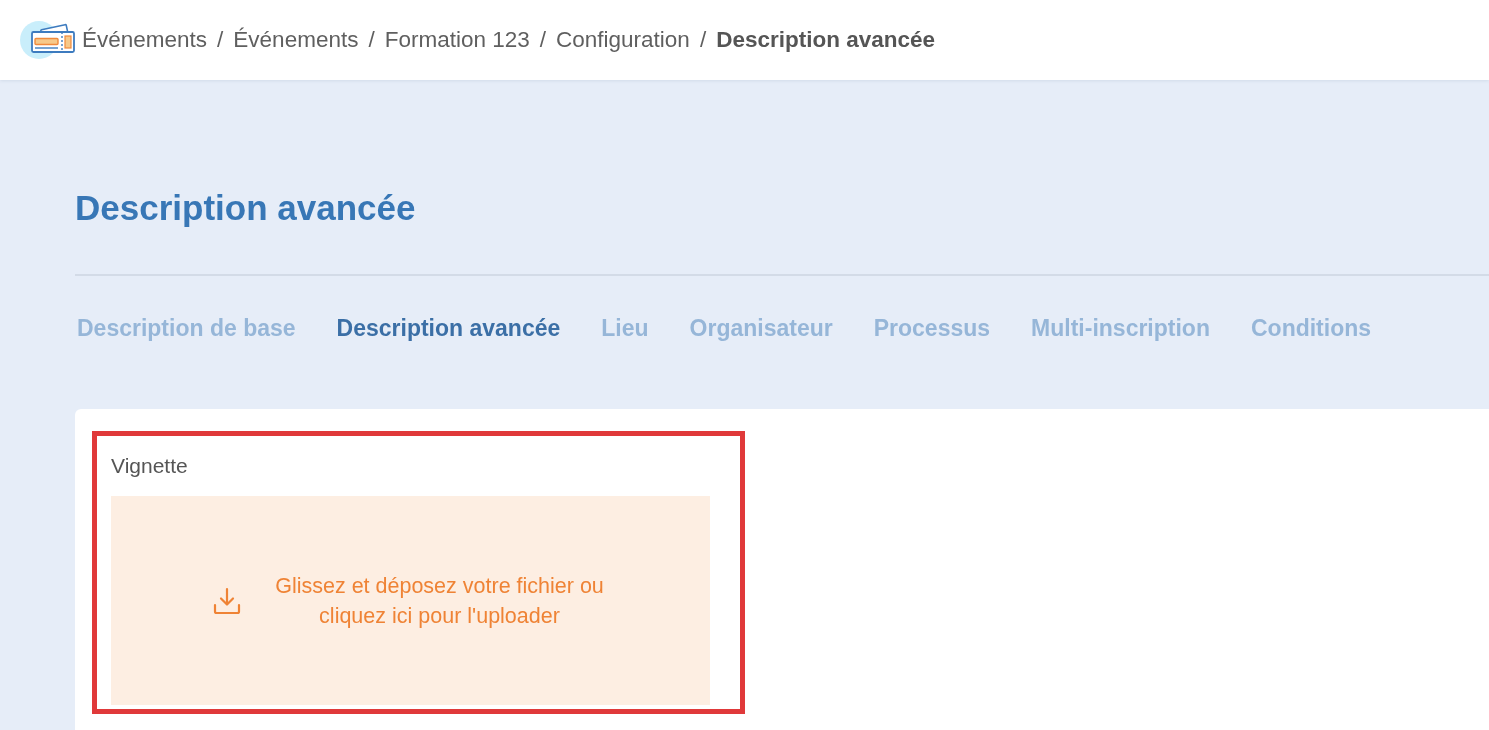 The height and width of the screenshot is (730, 1489). What do you see at coordinates (48, 40) in the screenshot?
I see `ticket-logo-icon` at bounding box center [48, 40].